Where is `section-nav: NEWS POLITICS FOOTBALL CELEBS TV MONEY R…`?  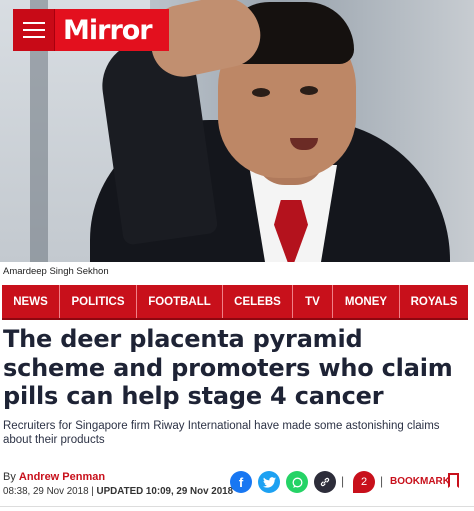
section-nav: NEWS POLITICS FOOTBALL CELEBS TV MONEY R… is located at coordinates (235, 302).